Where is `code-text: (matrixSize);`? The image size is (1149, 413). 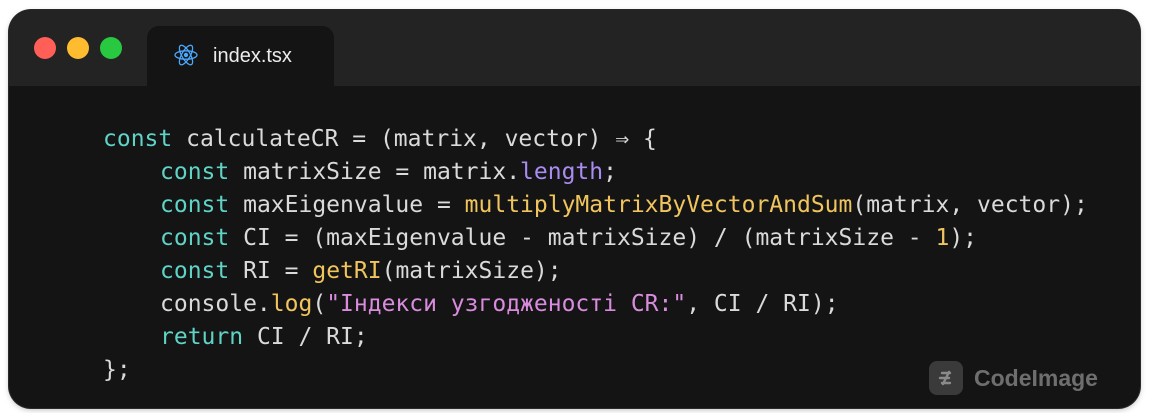 code-text: (matrixSize); is located at coordinates (471, 271).